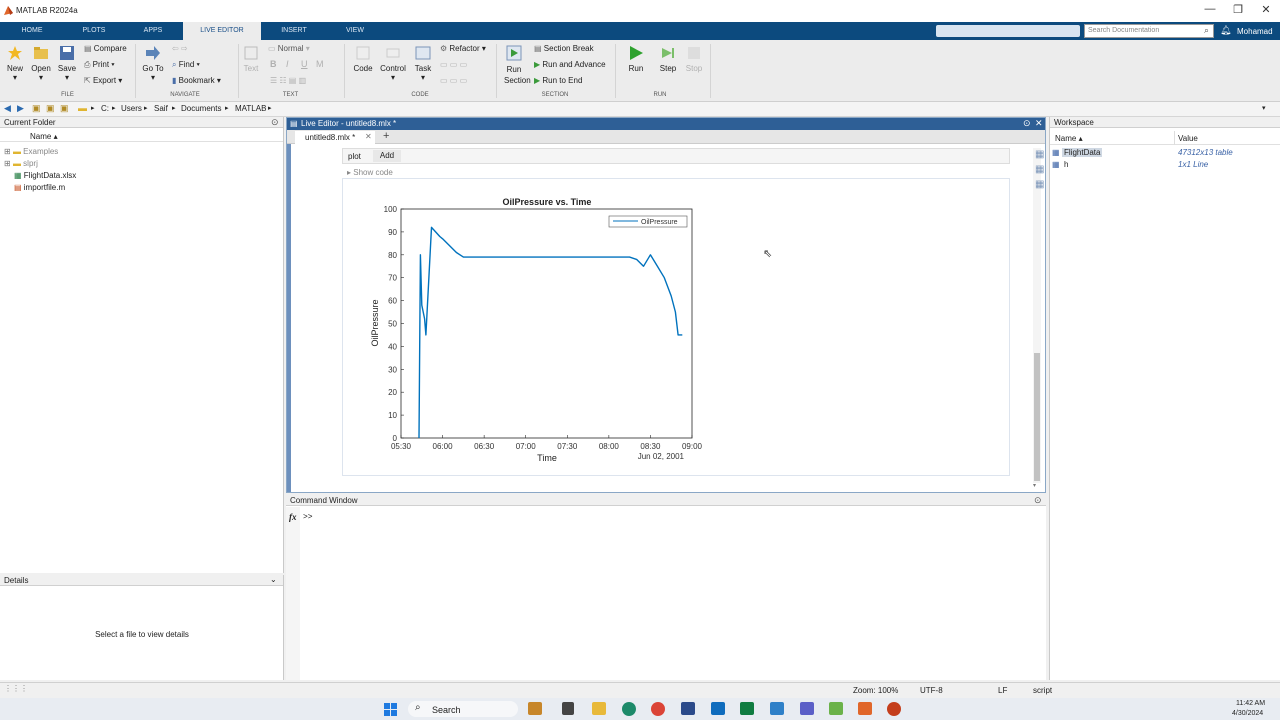 Image resolution: width=1280 pixels, height=720 pixels. What do you see at coordinates (320, 64) in the screenshot?
I see `monospace-button: M` at bounding box center [320, 64].